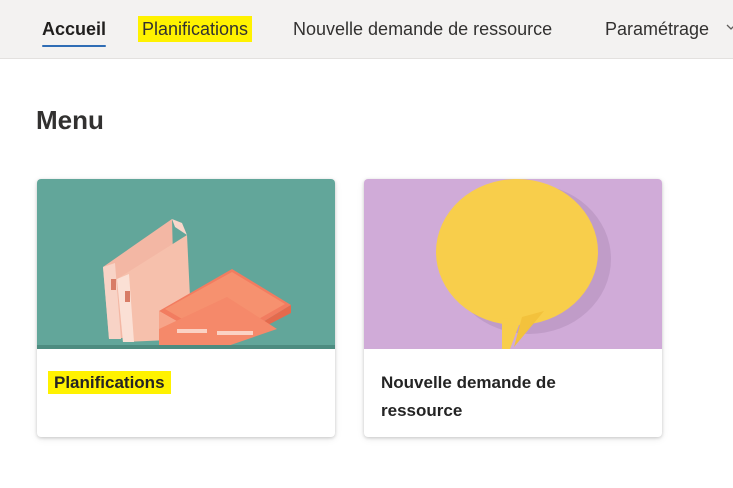 Image resolution: width=733 pixels, height=488 pixels. I want to click on card-nouvelle-demande-label: Nouvelle demande de ressource, so click(468, 396).